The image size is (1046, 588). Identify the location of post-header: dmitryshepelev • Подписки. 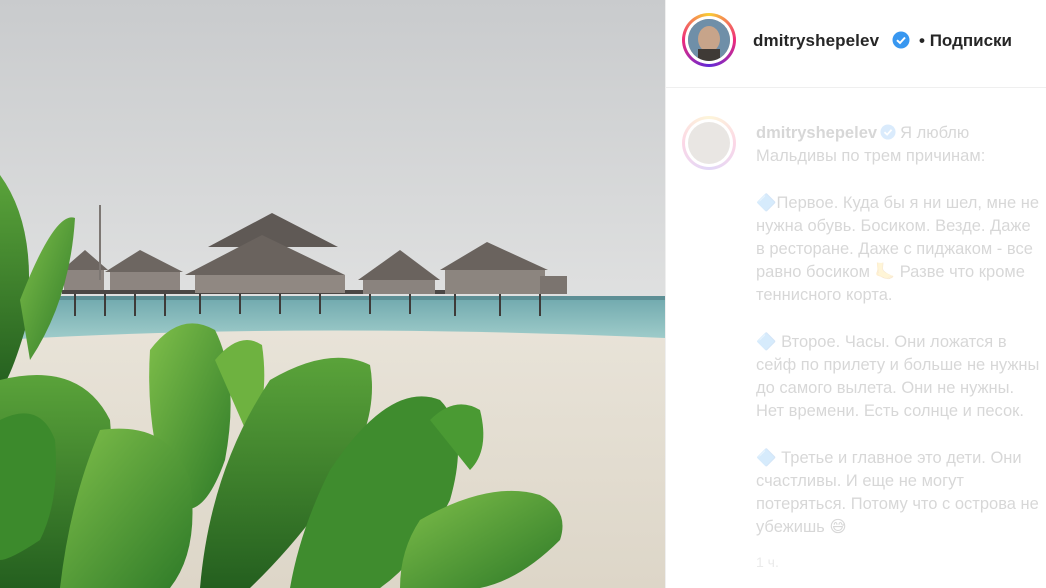
(856, 44).